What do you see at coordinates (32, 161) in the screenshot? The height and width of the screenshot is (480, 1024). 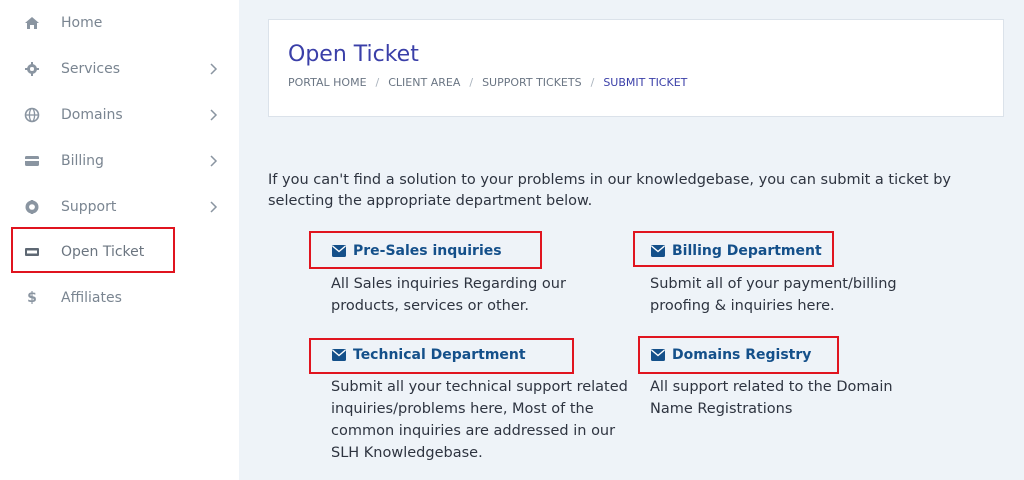 I see `credit-card-icon` at bounding box center [32, 161].